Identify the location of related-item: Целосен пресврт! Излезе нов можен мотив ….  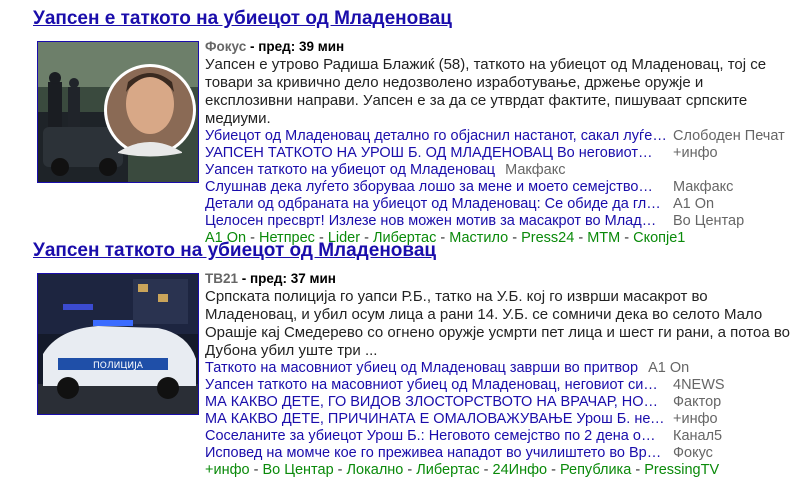
(475, 221).